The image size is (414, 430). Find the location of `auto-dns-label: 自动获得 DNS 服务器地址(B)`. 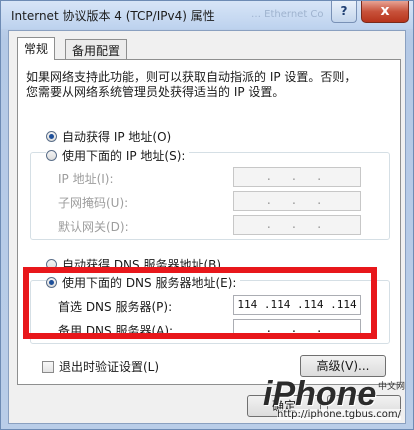

auto-dns-label: 自动获得 DNS 服务器地址(B) is located at coordinates (142, 265).